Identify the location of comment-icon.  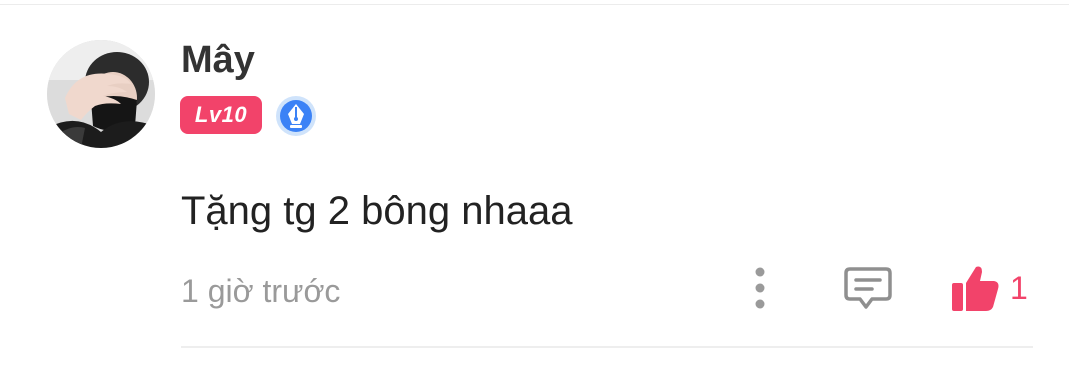
(868, 288).